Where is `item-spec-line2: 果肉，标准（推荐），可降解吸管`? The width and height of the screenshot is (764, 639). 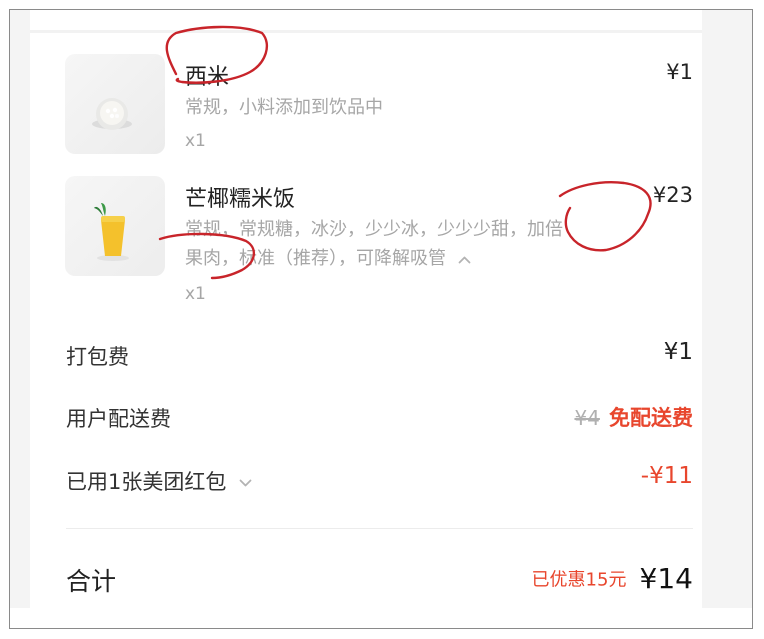 item-spec-line2: 果肉，标准（推荐），可降解吸管 is located at coordinates (328, 258).